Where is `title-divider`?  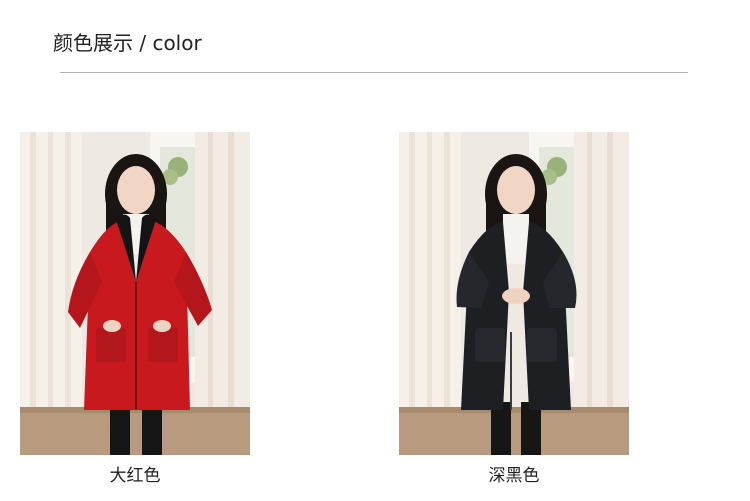
title-divider is located at coordinates (374, 72).